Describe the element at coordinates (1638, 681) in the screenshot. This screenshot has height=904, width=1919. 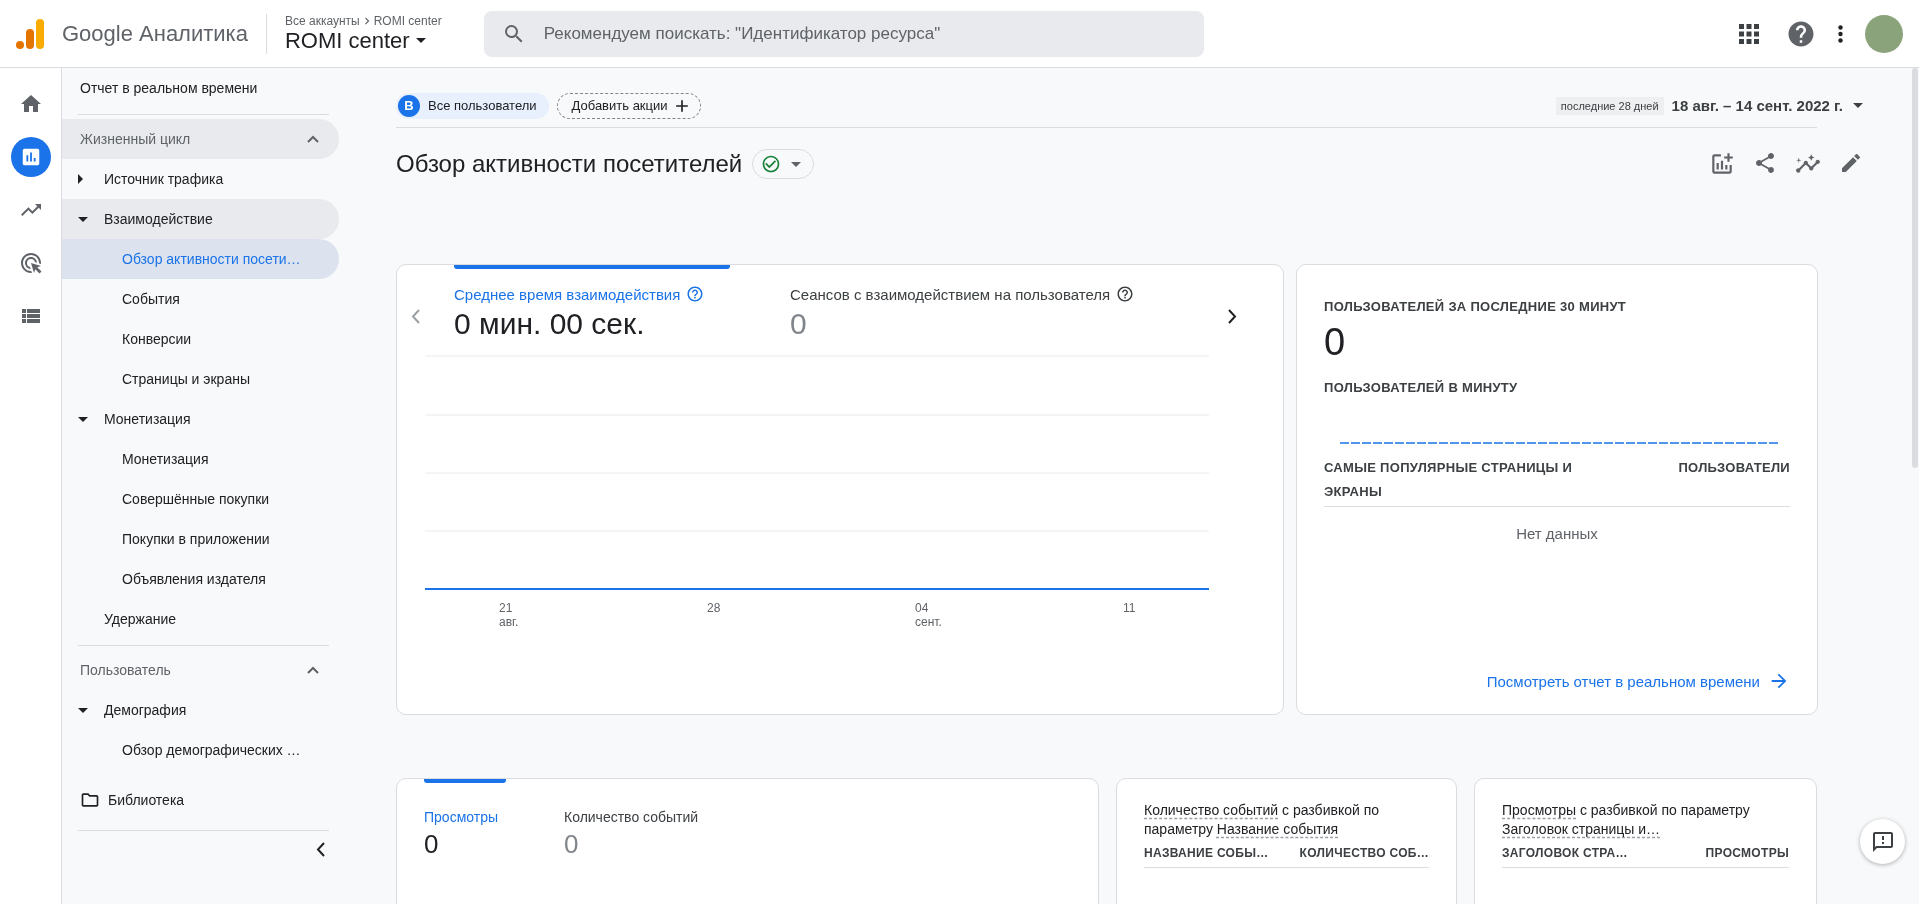
I see `realtime-link: Посмотреть отчет в реальном времени` at that location.